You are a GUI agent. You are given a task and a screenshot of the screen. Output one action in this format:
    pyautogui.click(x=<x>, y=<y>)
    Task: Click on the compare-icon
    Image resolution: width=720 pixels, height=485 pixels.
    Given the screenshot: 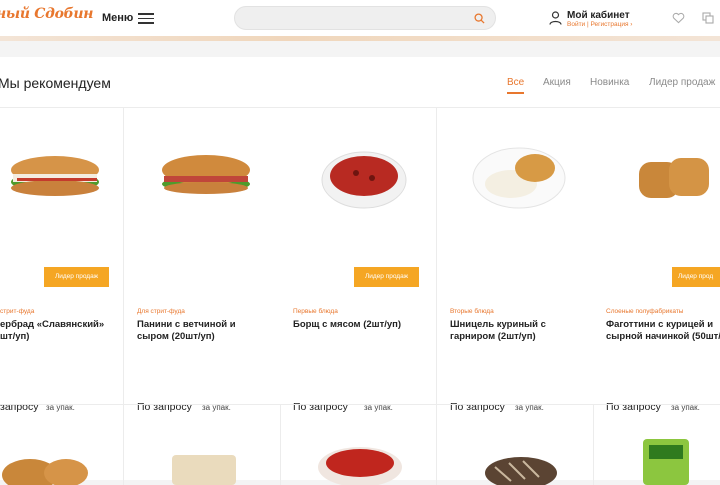 What is the action you would take?
    pyautogui.click(x=708, y=18)
    